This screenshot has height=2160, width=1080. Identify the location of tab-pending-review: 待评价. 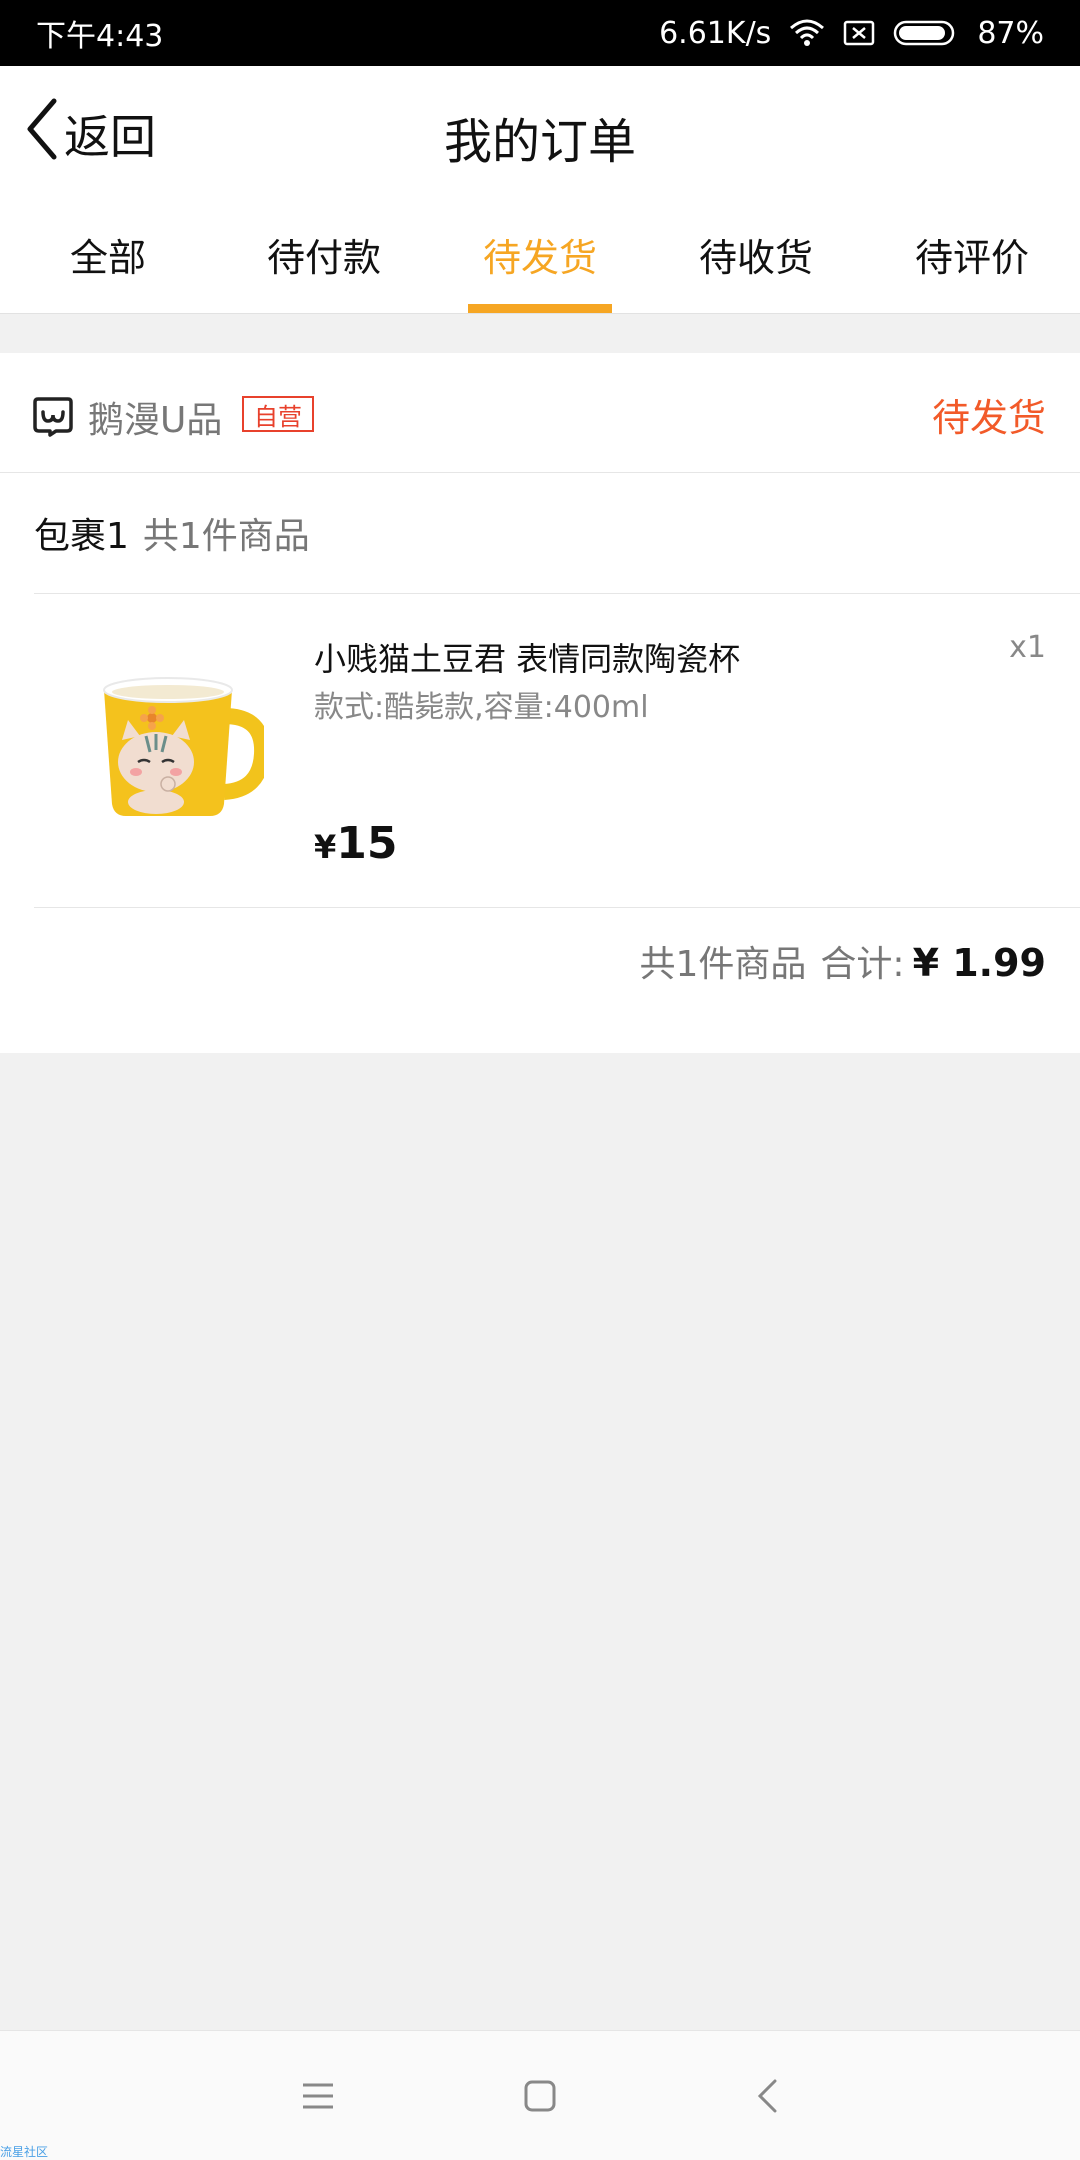
(972, 258).